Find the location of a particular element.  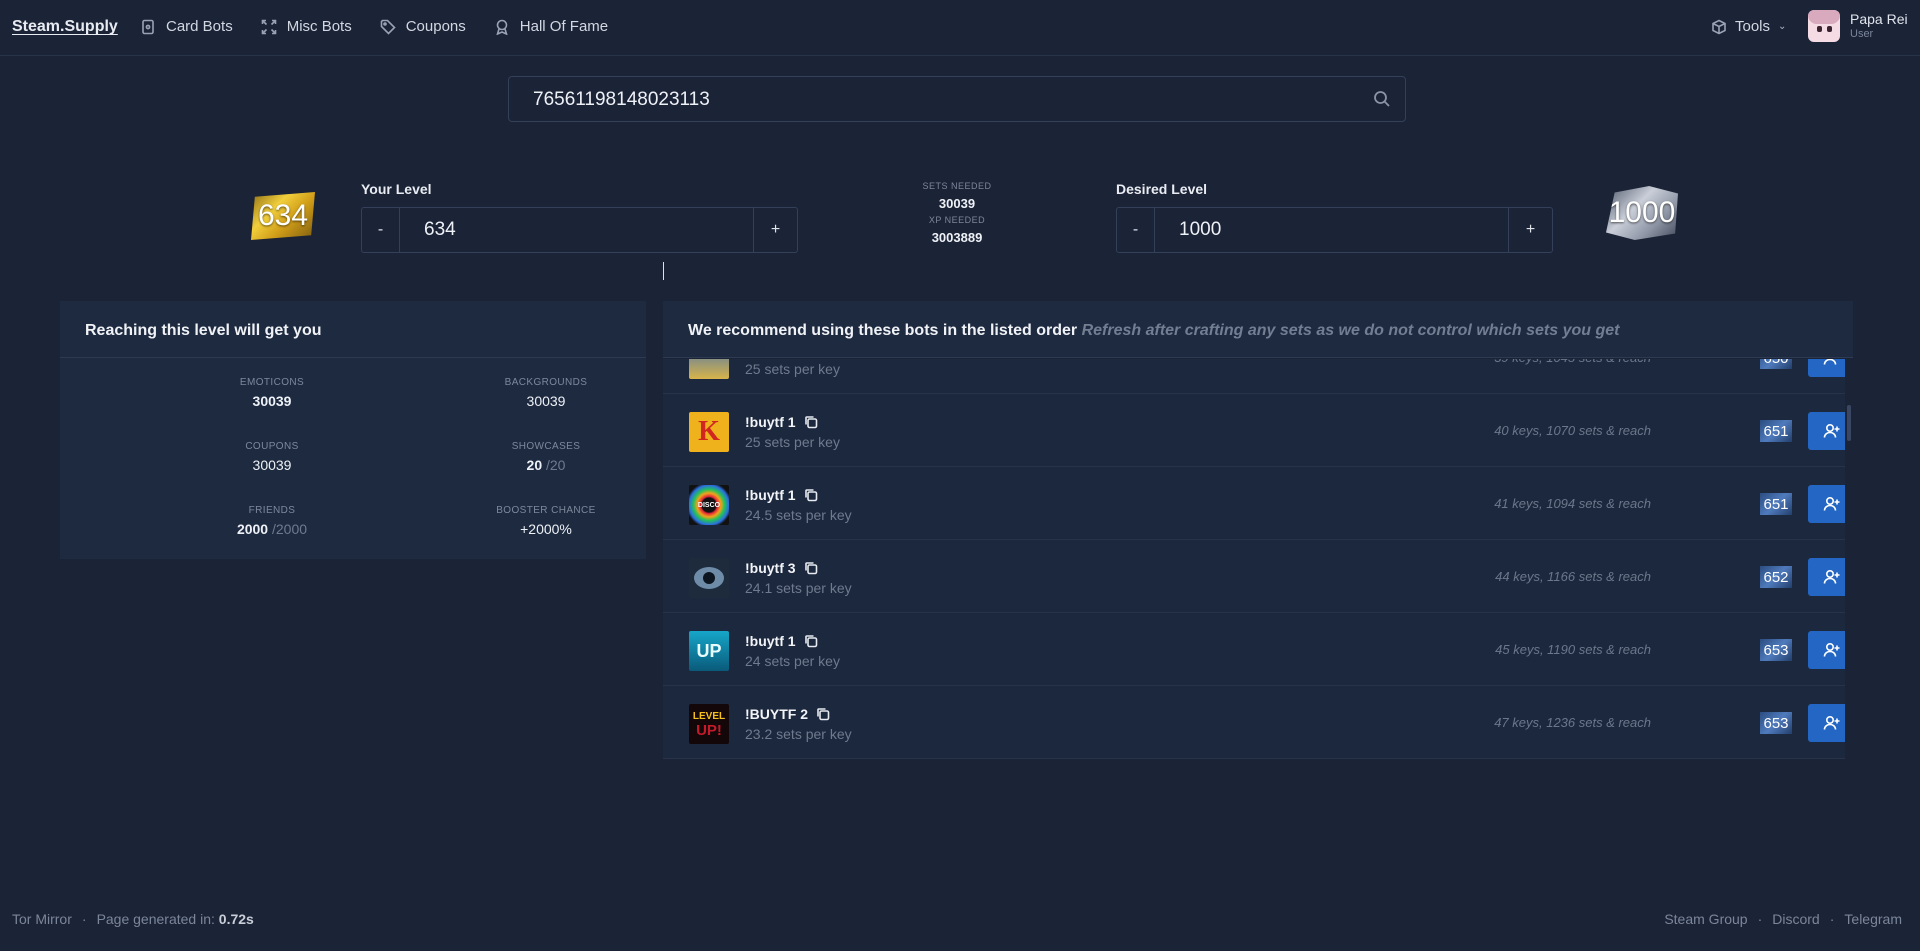

footer-right: Steam Group · Discord · Telegram is located at coordinates (1783, 919).